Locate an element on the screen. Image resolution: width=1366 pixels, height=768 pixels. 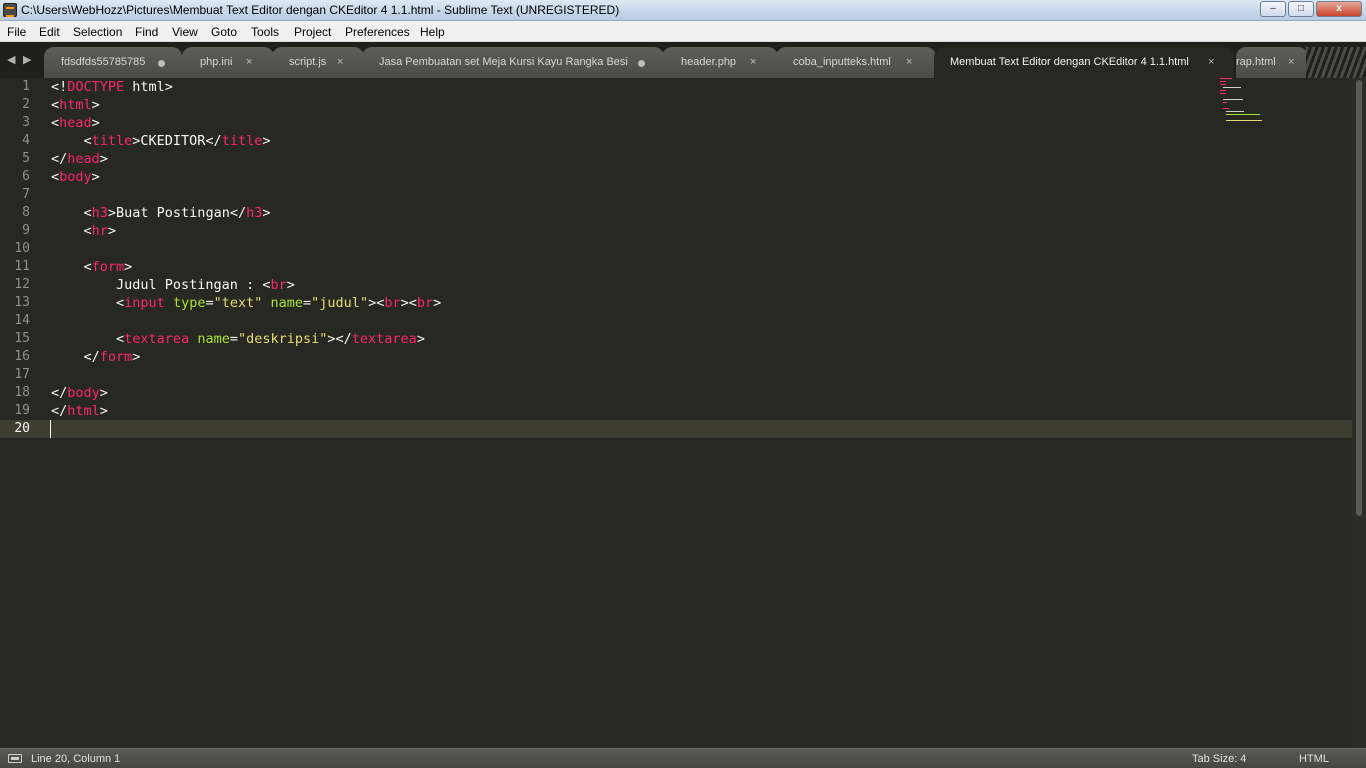
code-line: Judul Postingan : <br> is located at coordinates (173, 285).